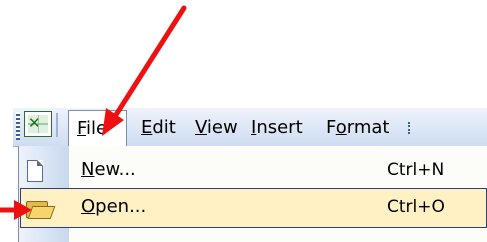  Describe the element at coordinates (144, 70) in the screenshot. I see `arrow-to-file-menu` at that location.